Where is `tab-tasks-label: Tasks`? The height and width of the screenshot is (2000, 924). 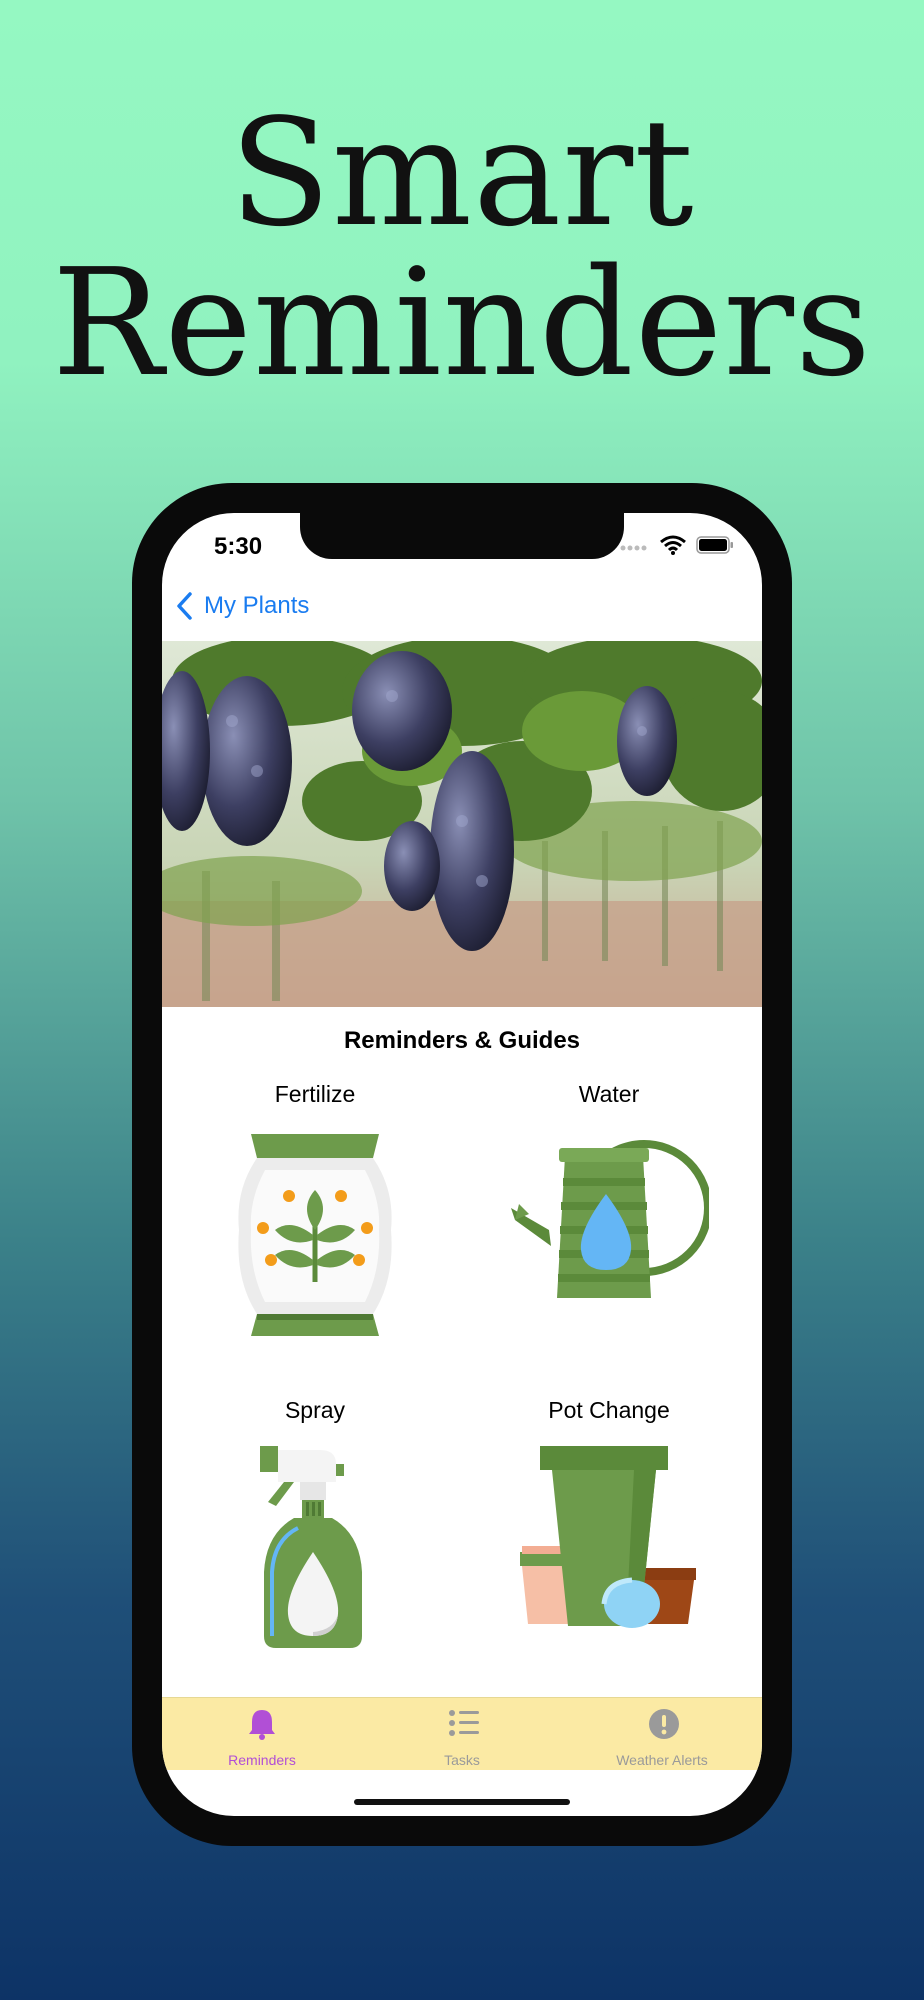
tab-tasks-label: Tasks is located at coordinates (462, 1760).